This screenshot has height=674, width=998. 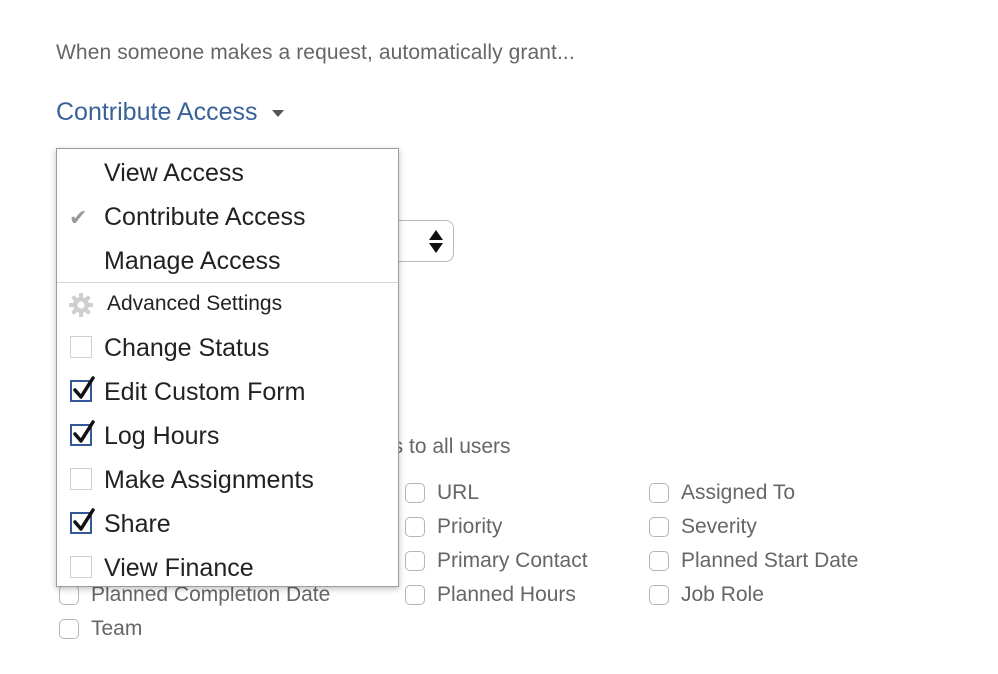 I want to click on field-severity: Severity, so click(x=703, y=527).